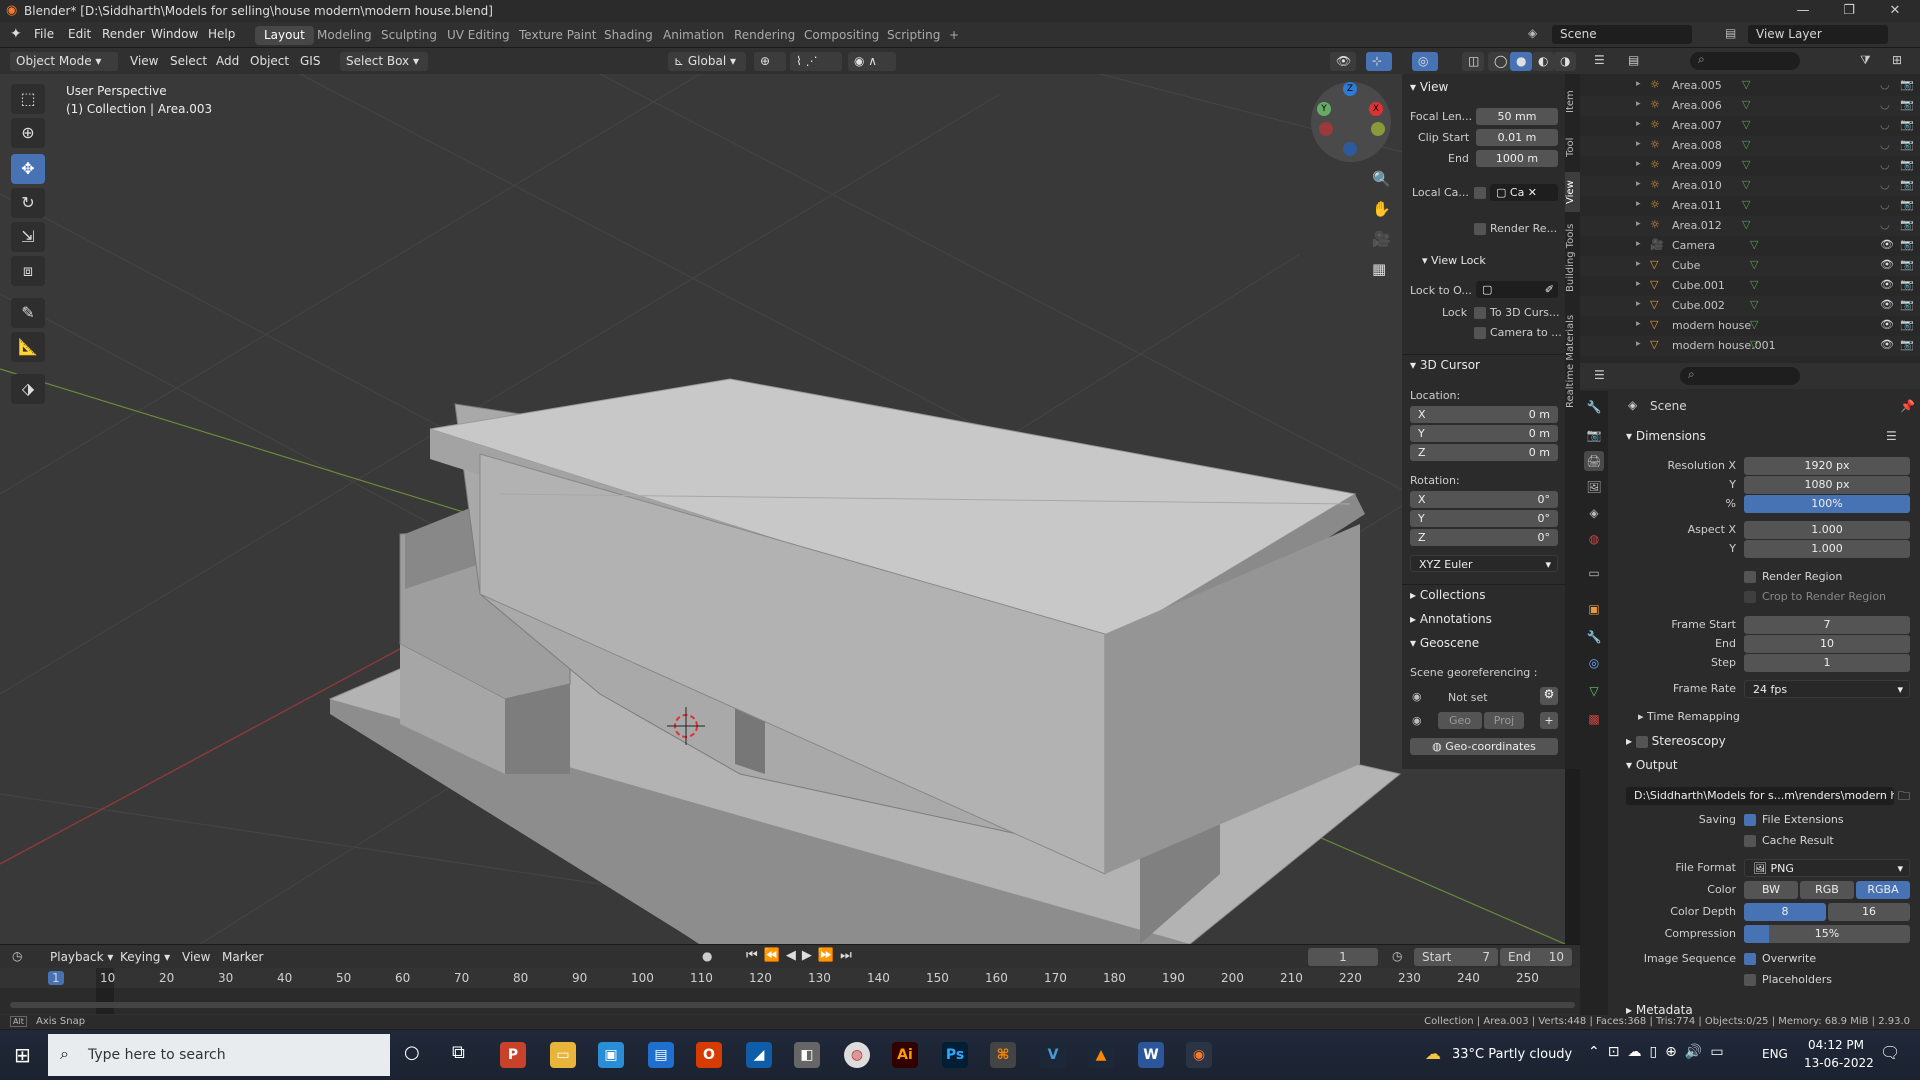 The image size is (1920, 1080). What do you see at coordinates (1549, 720) in the screenshot?
I see `add-geo-button: +` at bounding box center [1549, 720].